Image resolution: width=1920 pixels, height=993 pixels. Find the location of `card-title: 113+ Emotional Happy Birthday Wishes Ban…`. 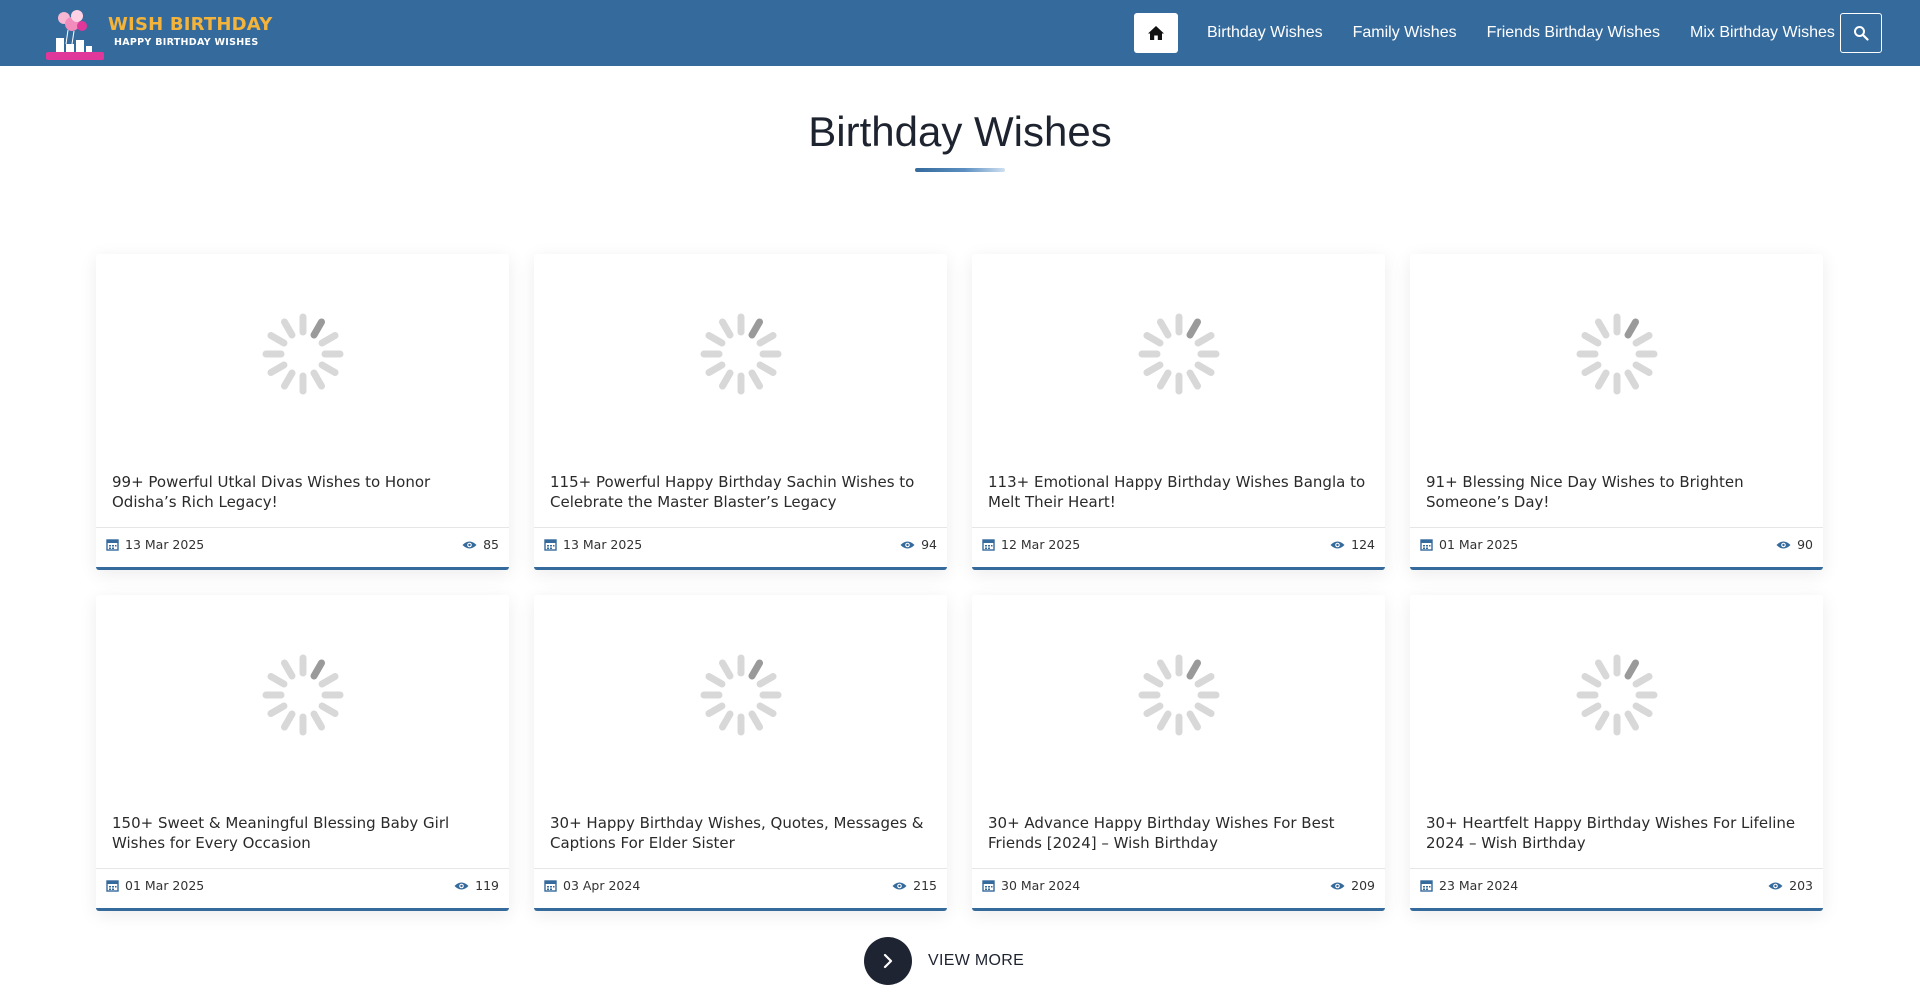

card-title: 113+ Emotional Happy Birthday Wishes Ban… is located at coordinates (1180, 492).